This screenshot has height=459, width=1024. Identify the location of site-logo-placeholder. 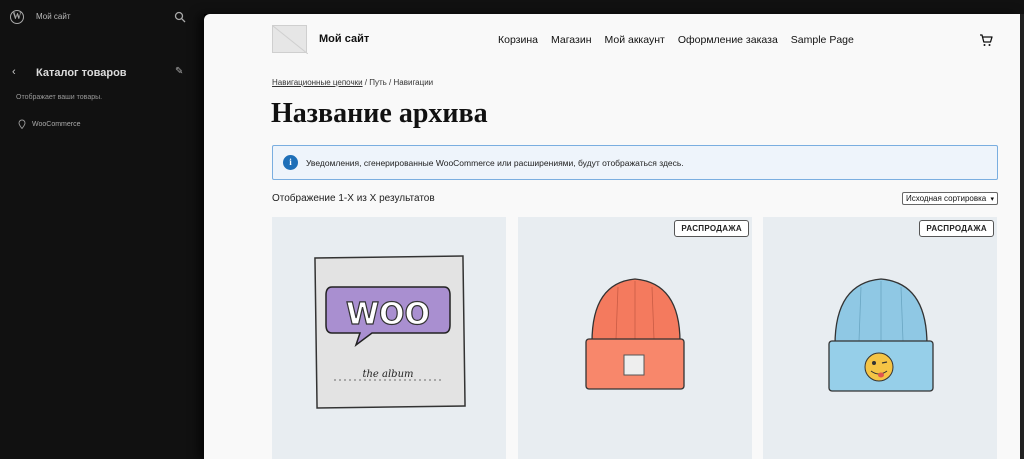
(290, 40).